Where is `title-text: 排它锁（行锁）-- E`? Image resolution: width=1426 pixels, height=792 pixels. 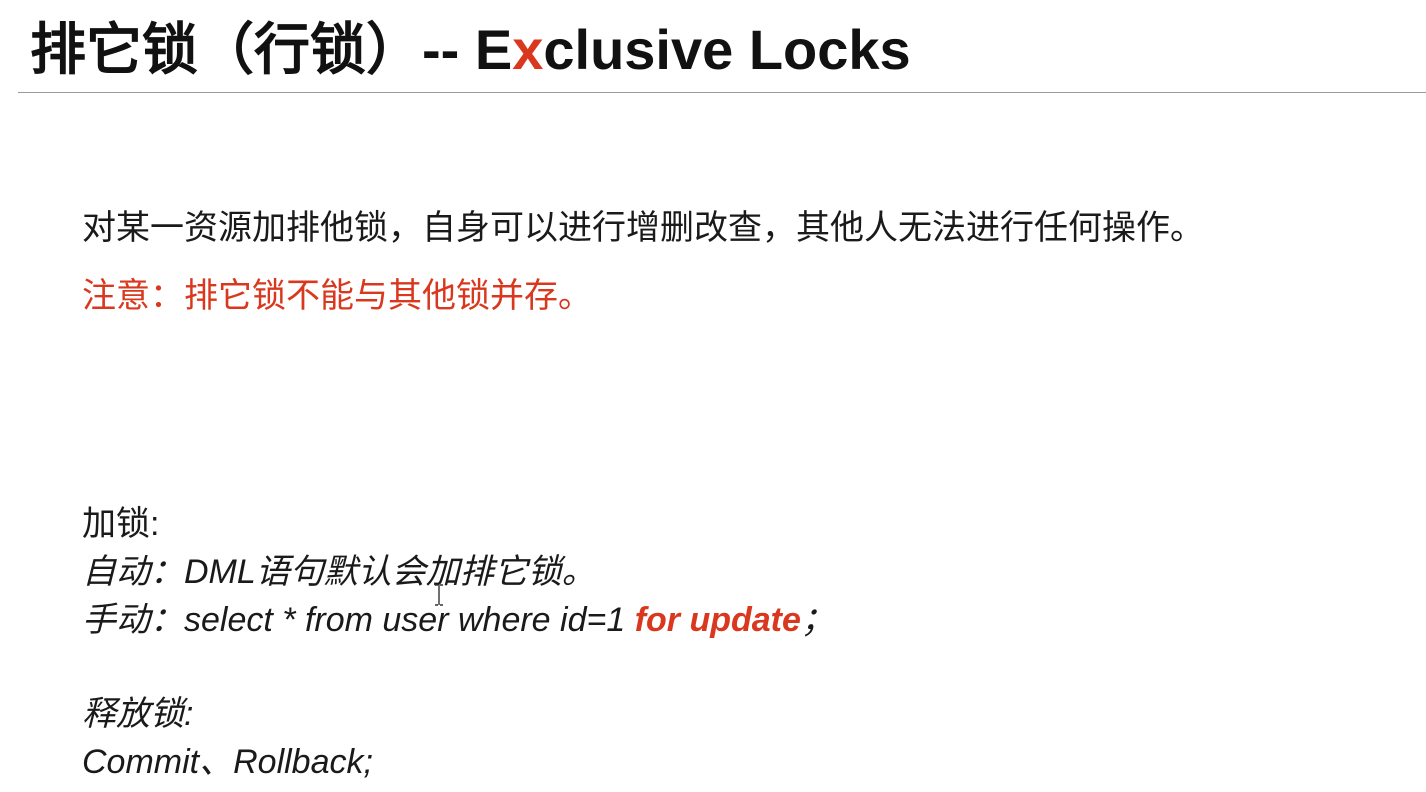
title-text: 排它锁（行锁）-- E is located at coordinates (271, 49).